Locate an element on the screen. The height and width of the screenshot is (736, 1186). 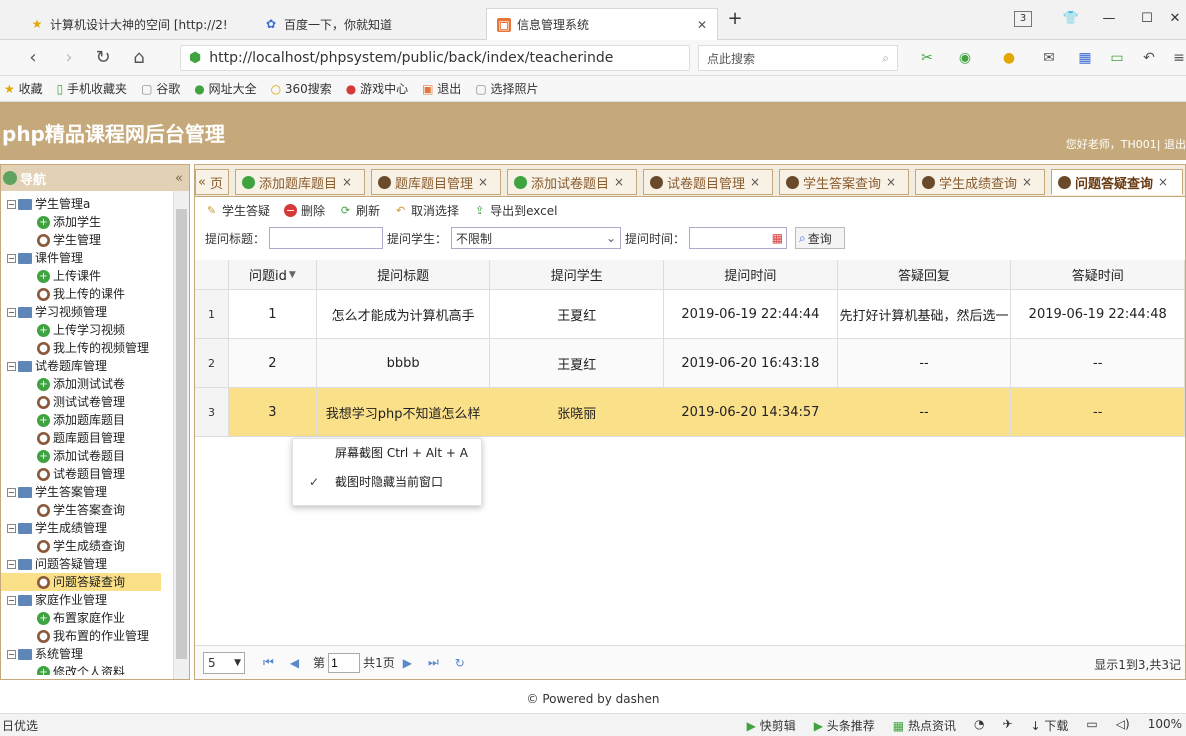
pin-icon: ✈ is located at coordinates (1007, 725).